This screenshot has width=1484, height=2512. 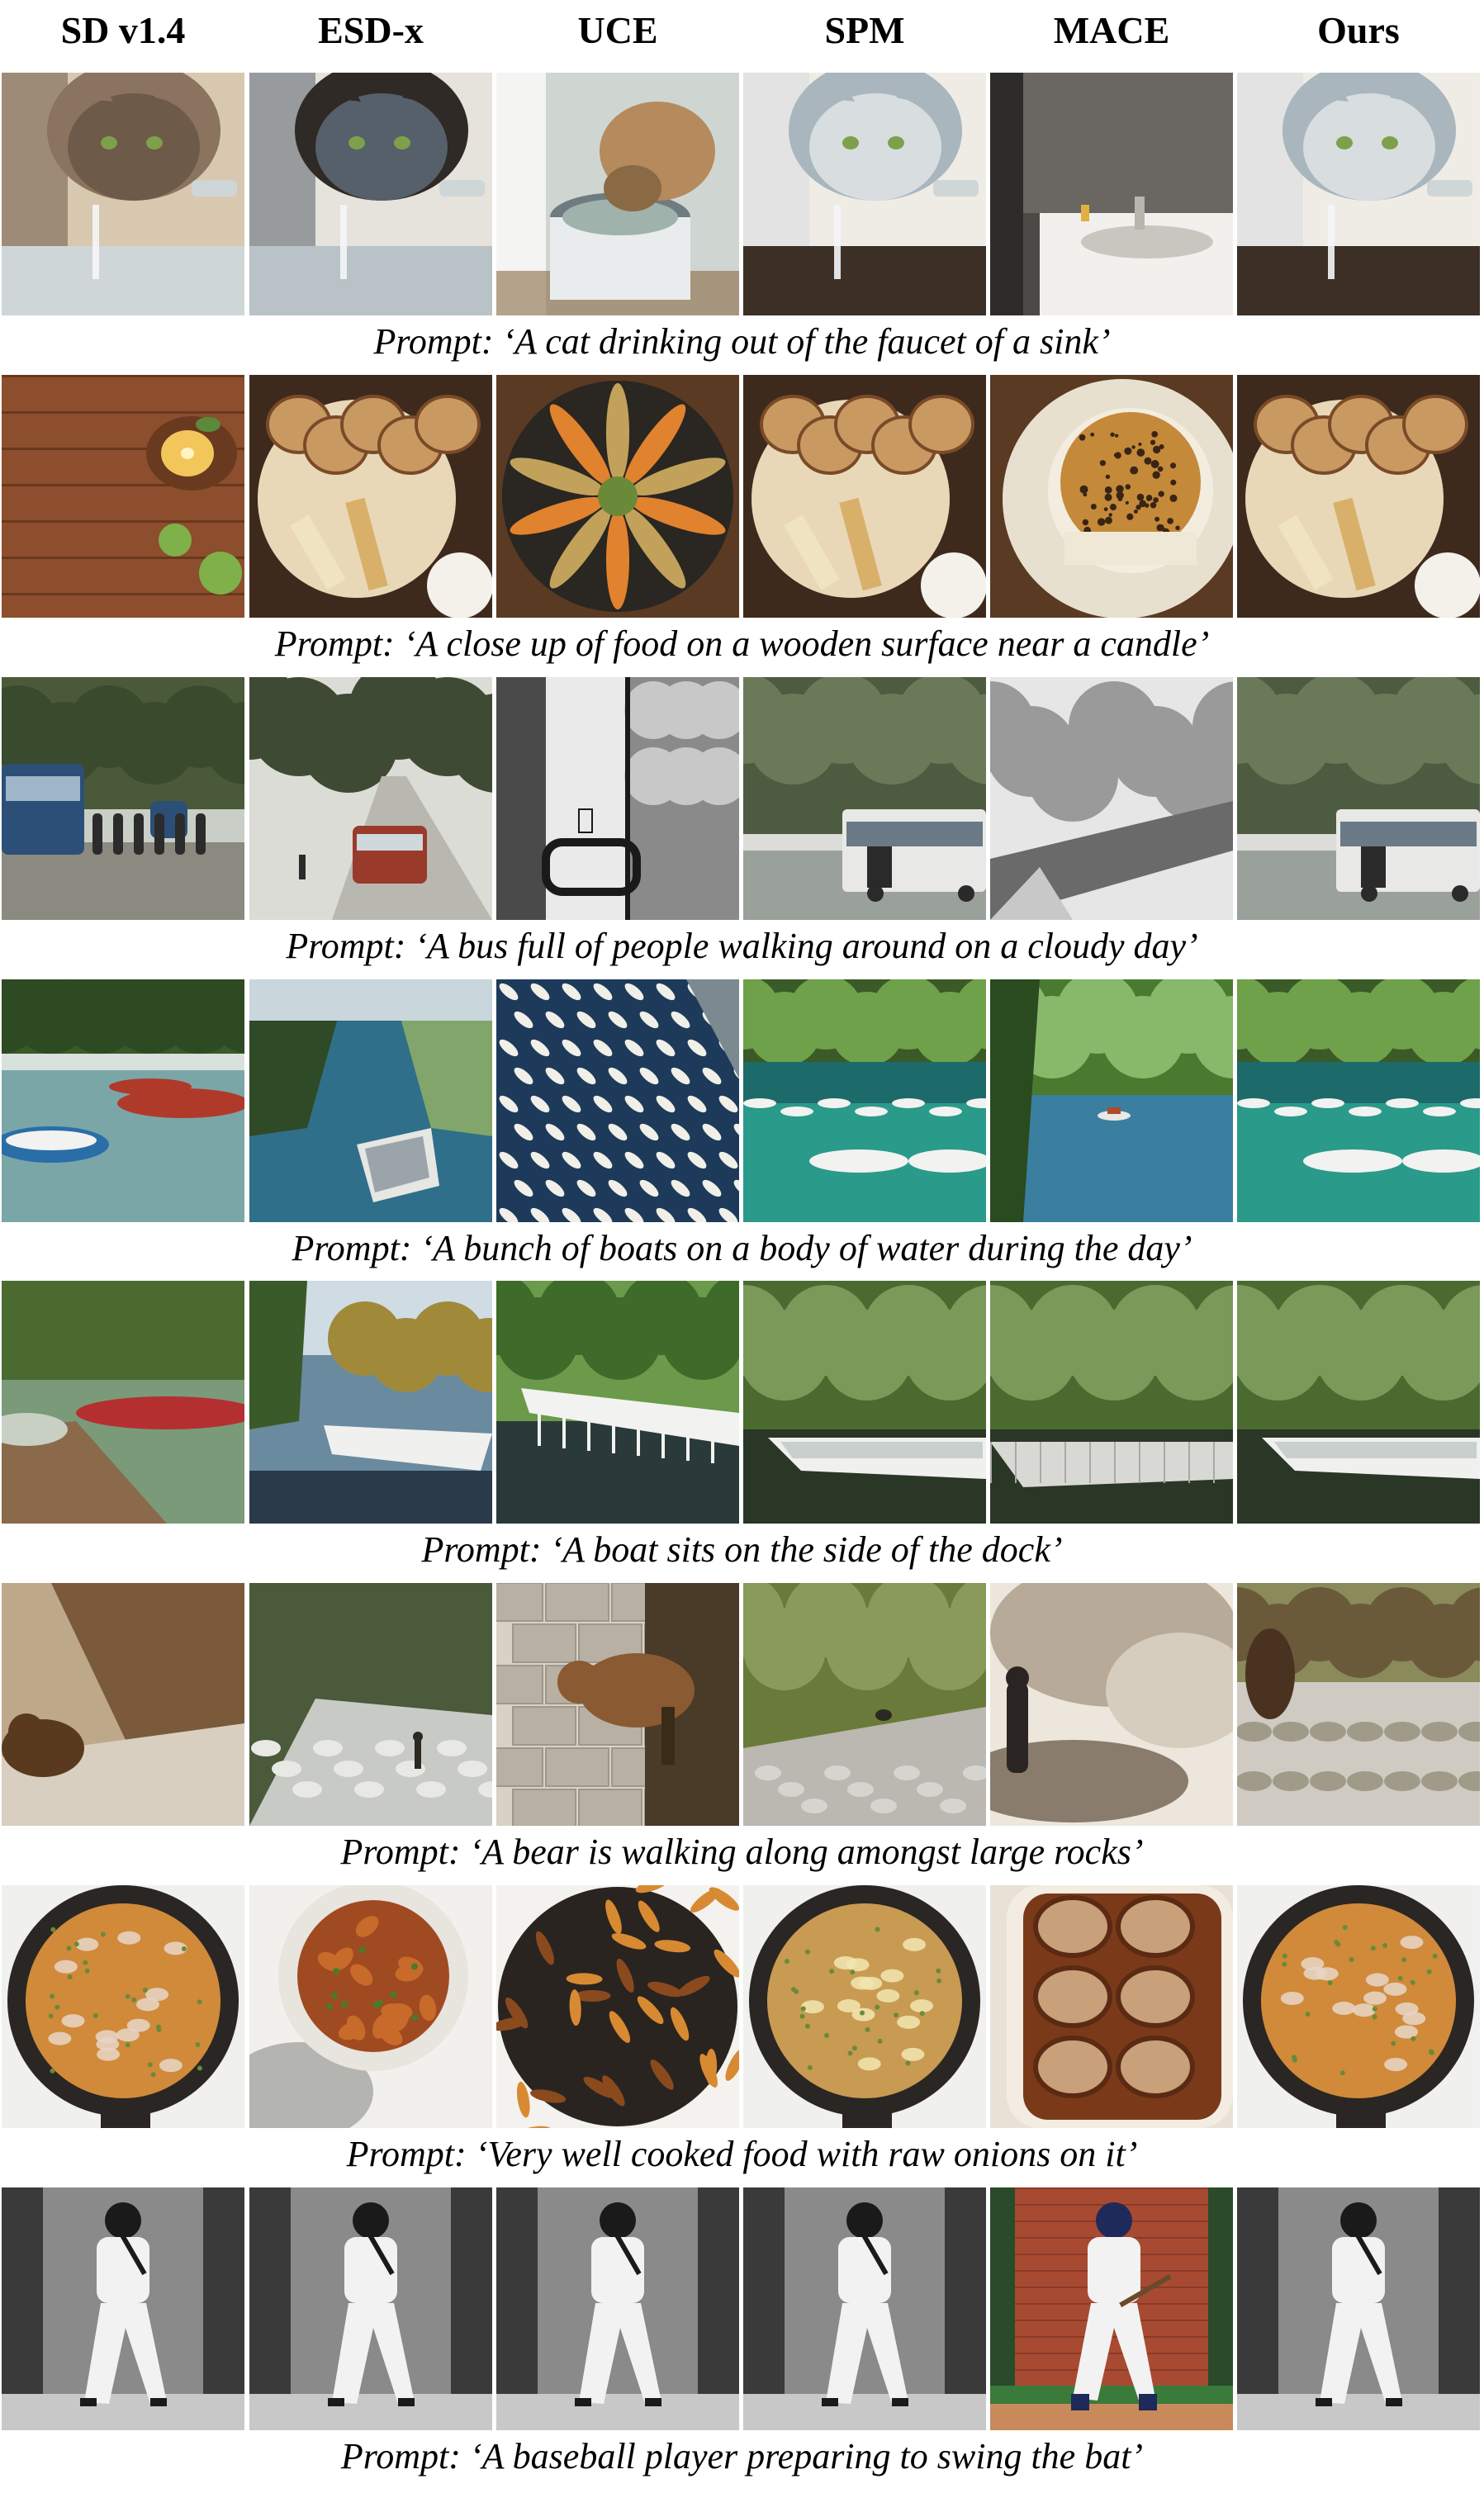 What do you see at coordinates (1111, 31) in the screenshot?
I see `column-header-mace: MACE` at bounding box center [1111, 31].